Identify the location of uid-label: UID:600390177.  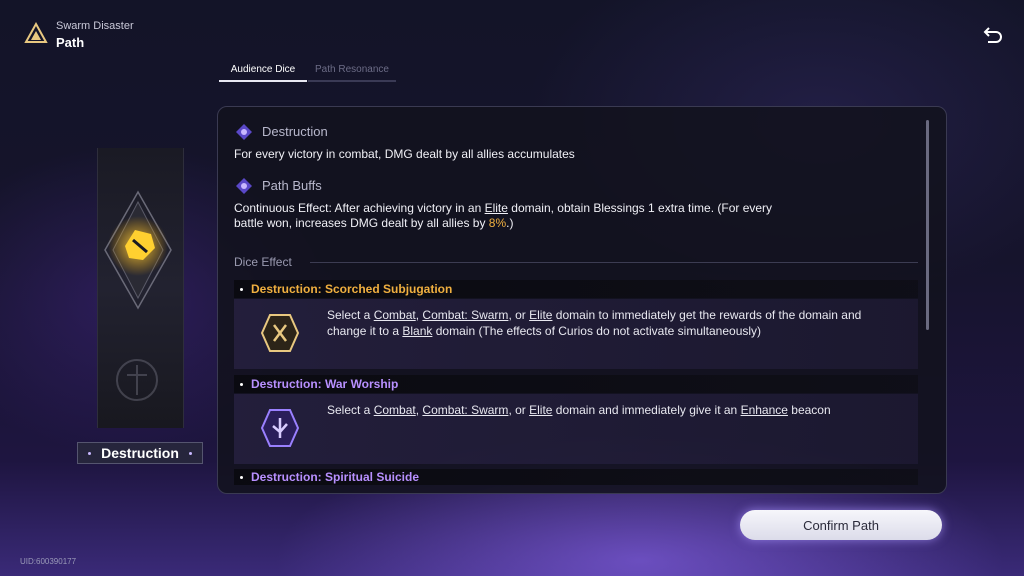
(48, 561).